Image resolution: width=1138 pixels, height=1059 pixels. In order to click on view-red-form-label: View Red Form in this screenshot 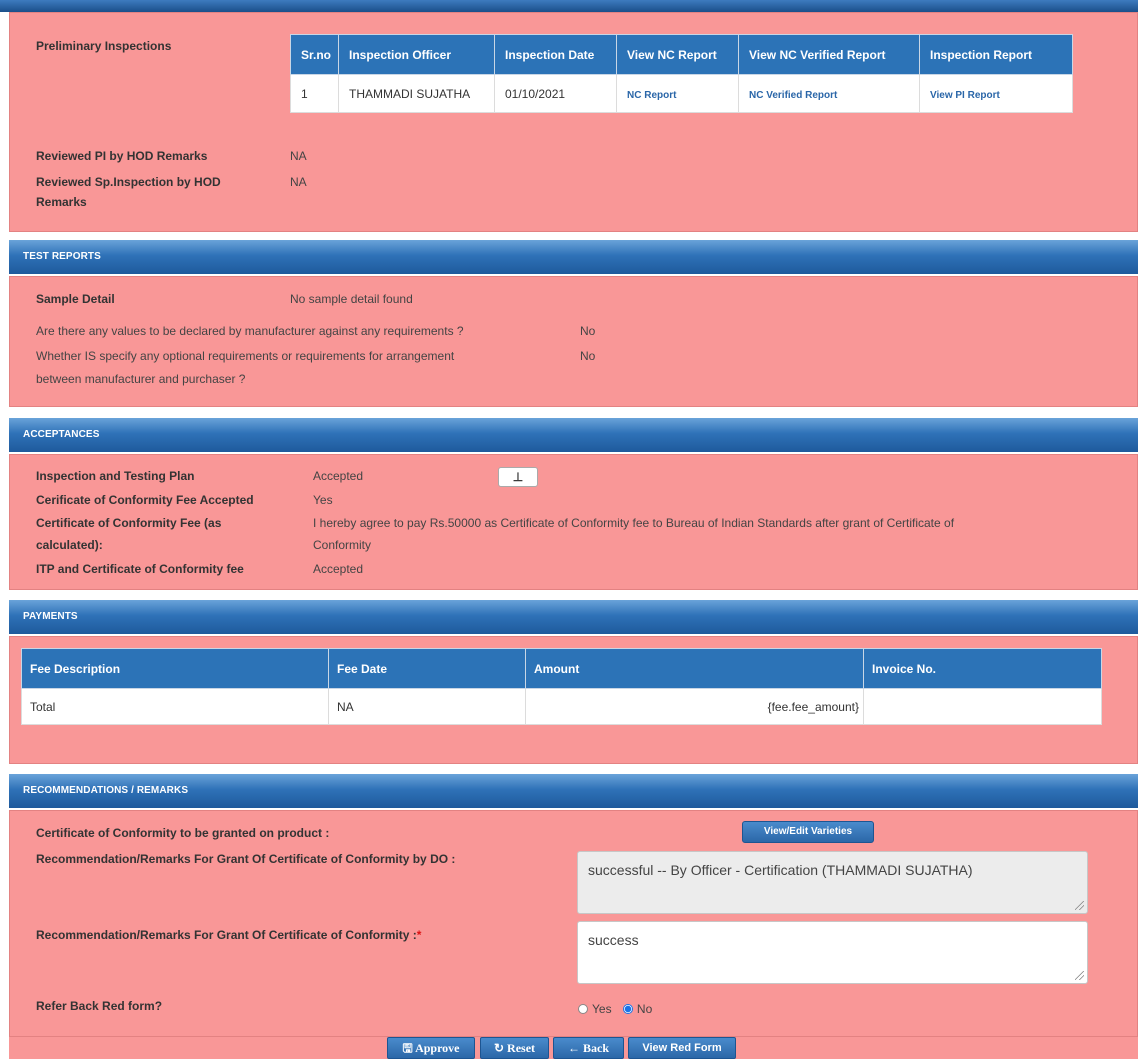, I will do `click(682, 1048)`.